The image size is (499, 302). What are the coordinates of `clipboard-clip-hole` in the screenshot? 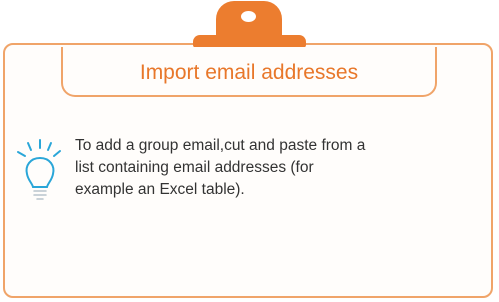 It's located at (248, 16).